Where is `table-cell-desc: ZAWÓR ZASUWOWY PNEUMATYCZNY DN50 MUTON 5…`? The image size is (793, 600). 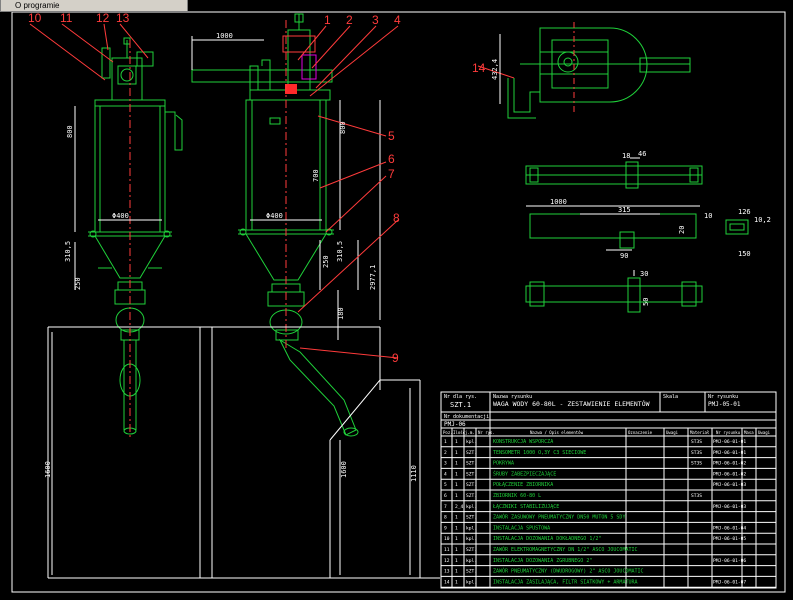 table-cell-desc: ZAWÓR ZASUWOWY PNEUMATYCZNY DN50 MUTON 5… is located at coordinates (559, 517).